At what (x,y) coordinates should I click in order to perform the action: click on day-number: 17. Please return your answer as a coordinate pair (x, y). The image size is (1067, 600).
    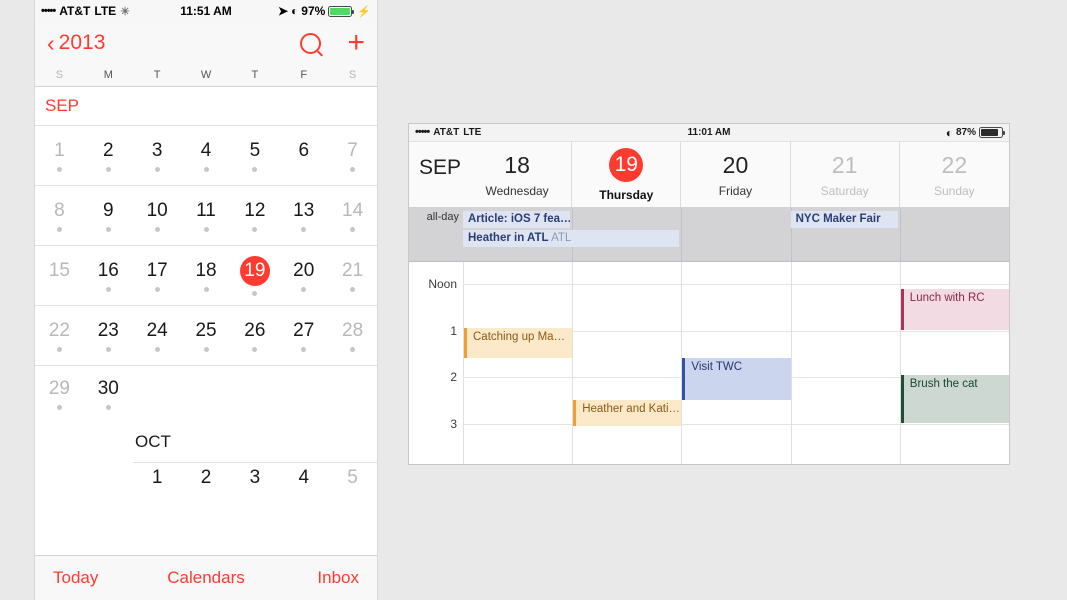
    Looking at the image, I should click on (157, 270).